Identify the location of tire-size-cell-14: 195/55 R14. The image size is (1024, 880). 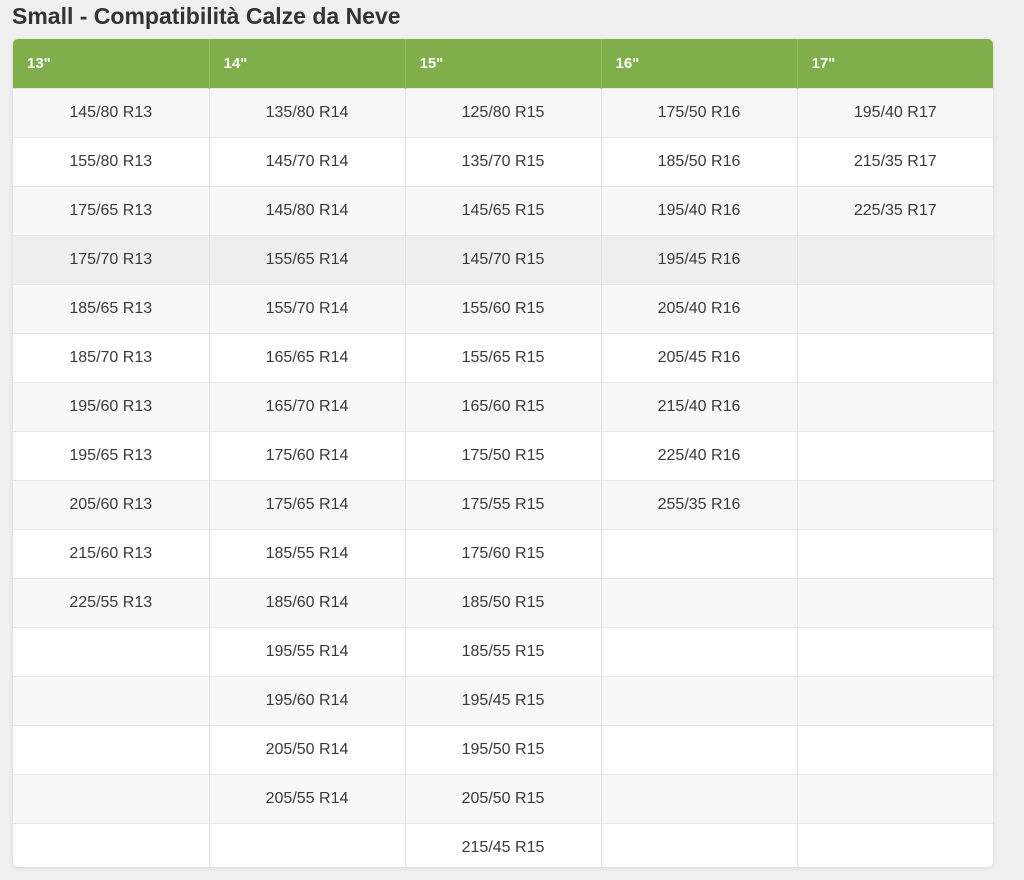
(307, 651).